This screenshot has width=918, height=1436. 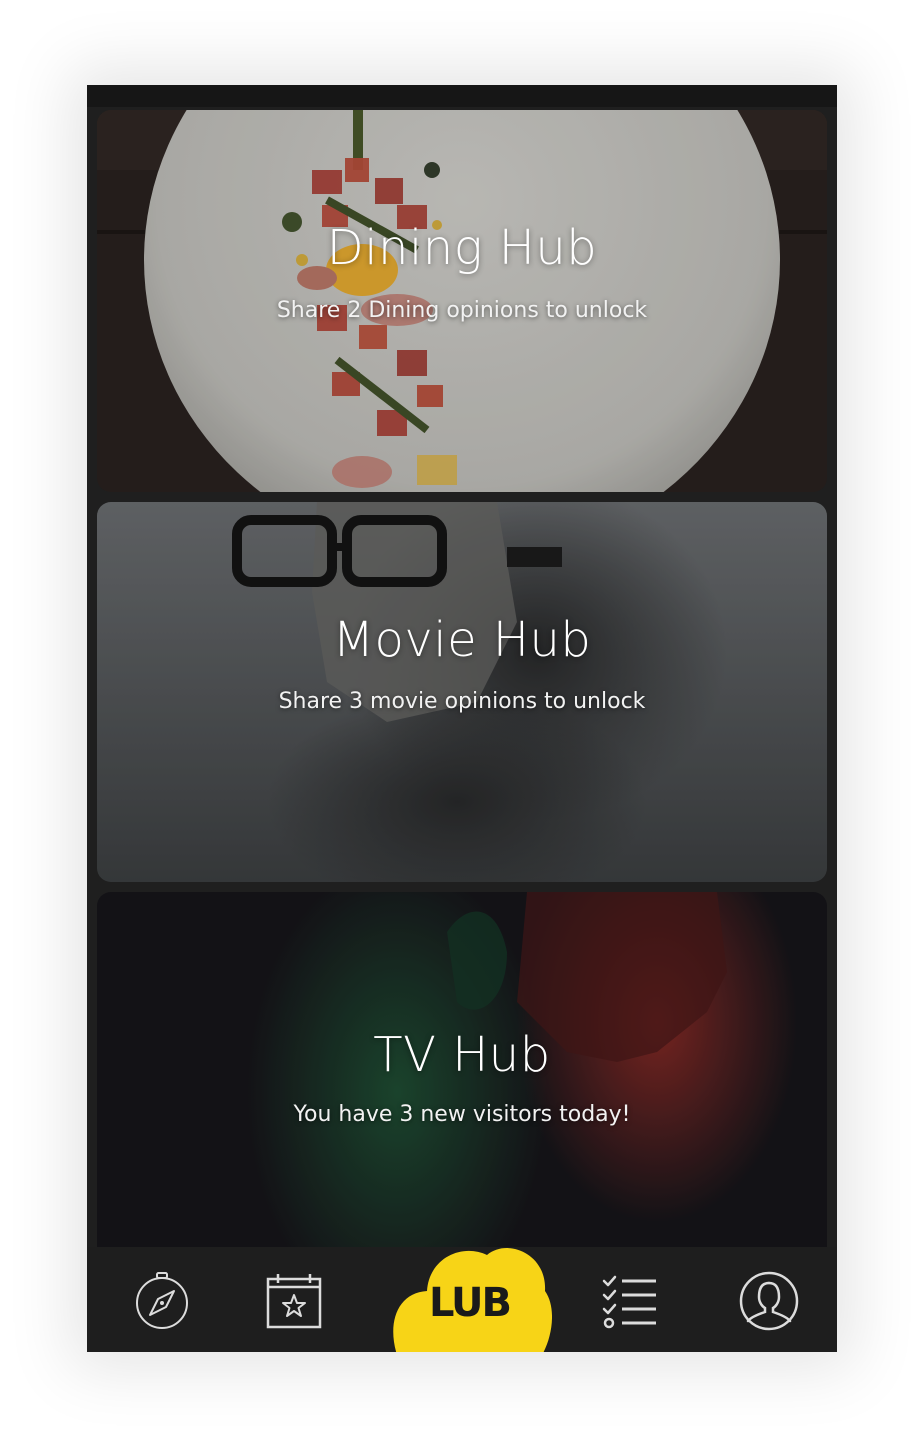 I want to click on movie-hub-title: Movie Hub, so click(x=462, y=640).